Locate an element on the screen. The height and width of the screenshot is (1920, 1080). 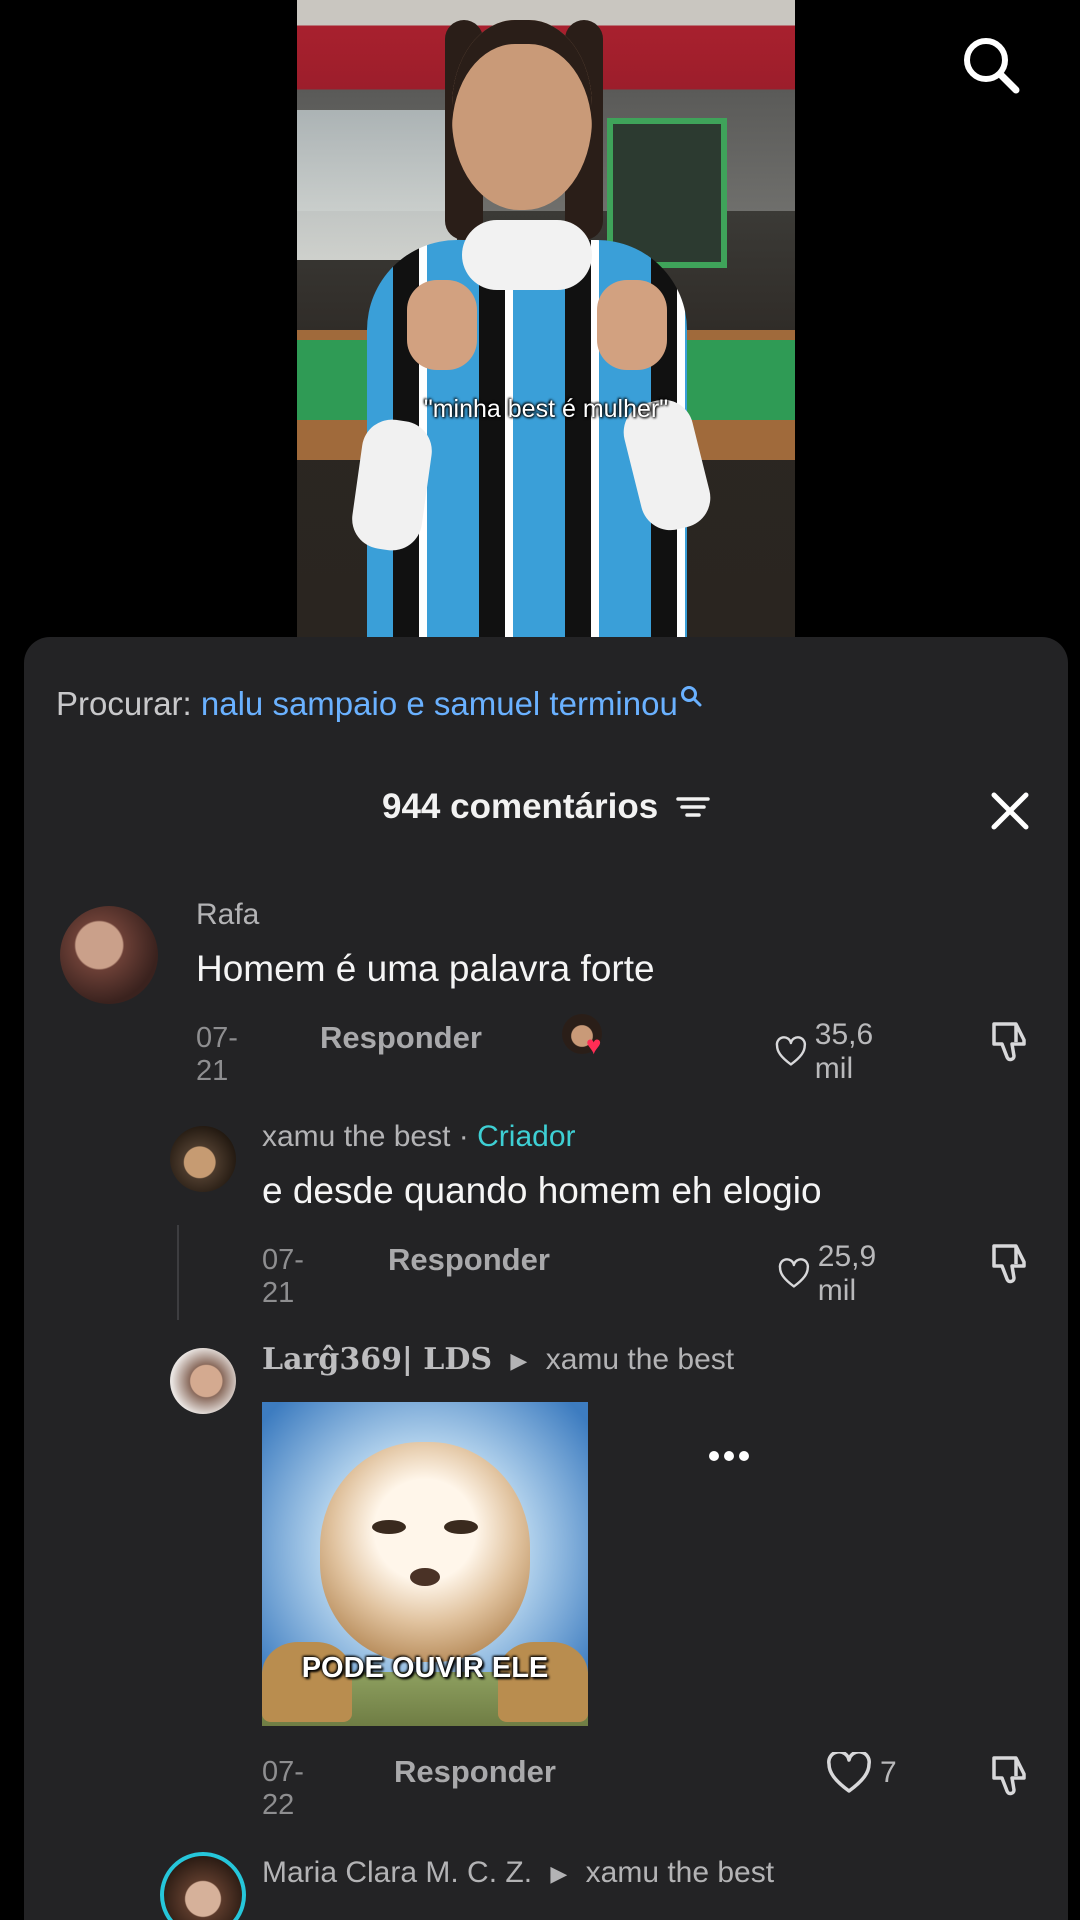
like-count: 25,9 mil is located at coordinates (847, 1273).